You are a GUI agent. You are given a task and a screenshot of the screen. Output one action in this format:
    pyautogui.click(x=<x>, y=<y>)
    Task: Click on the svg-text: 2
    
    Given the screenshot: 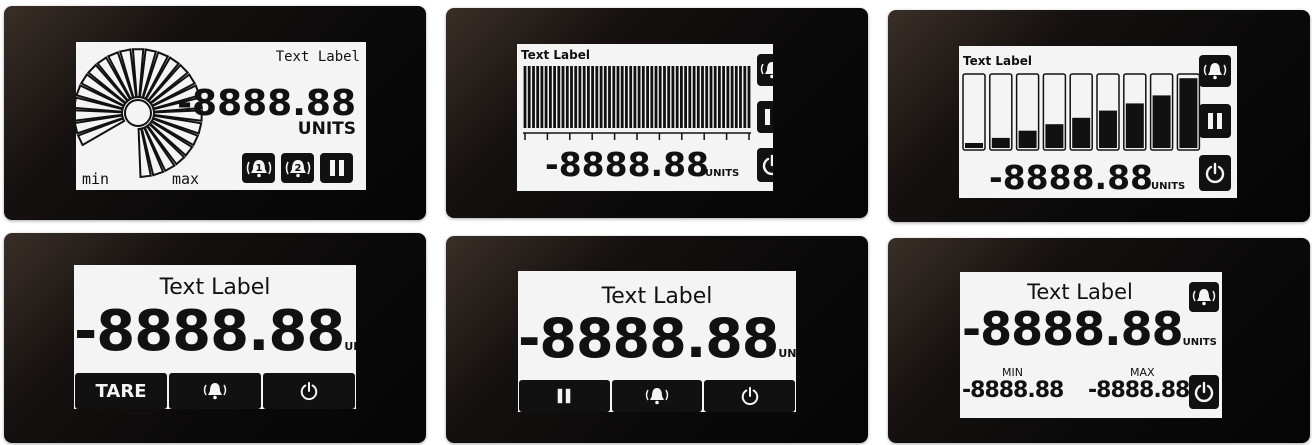 What is the action you would take?
    pyautogui.click(x=297, y=168)
    